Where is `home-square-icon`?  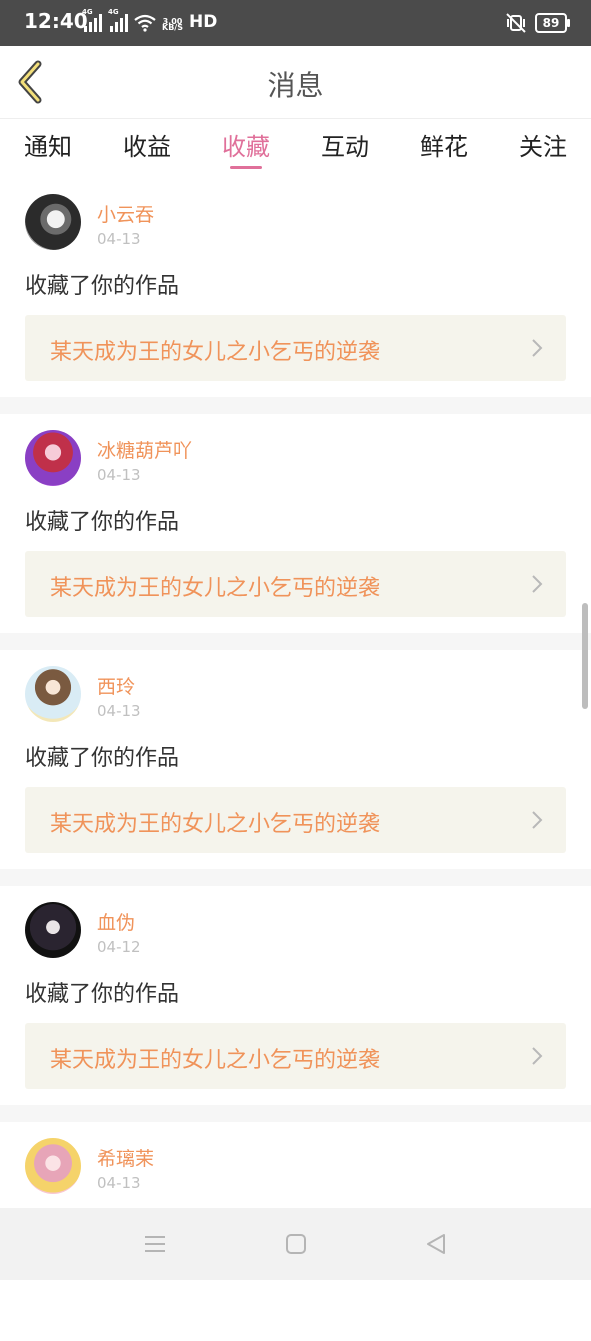
home-square-icon is located at coordinates (296, 1244).